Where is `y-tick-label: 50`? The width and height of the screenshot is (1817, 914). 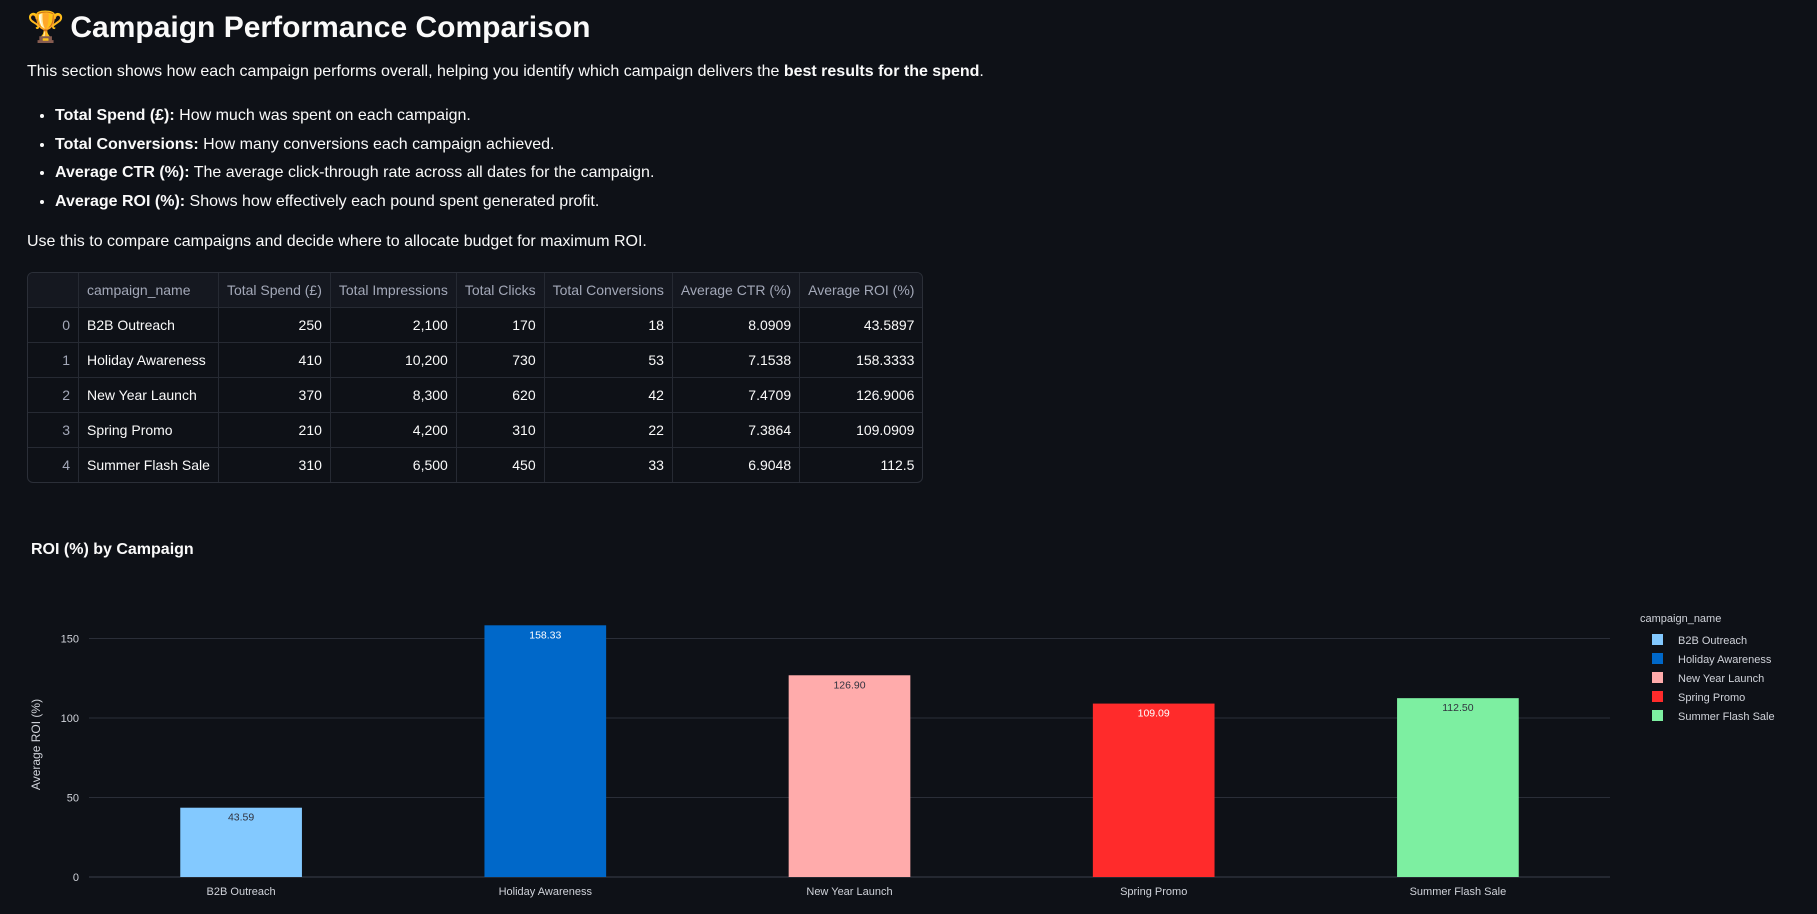
y-tick-label: 50 is located at coordinates (73, 799).